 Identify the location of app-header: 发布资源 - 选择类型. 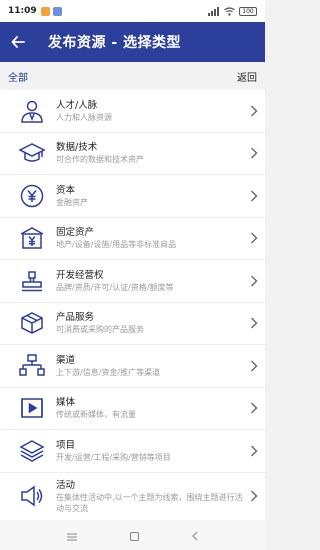
(132, 42).